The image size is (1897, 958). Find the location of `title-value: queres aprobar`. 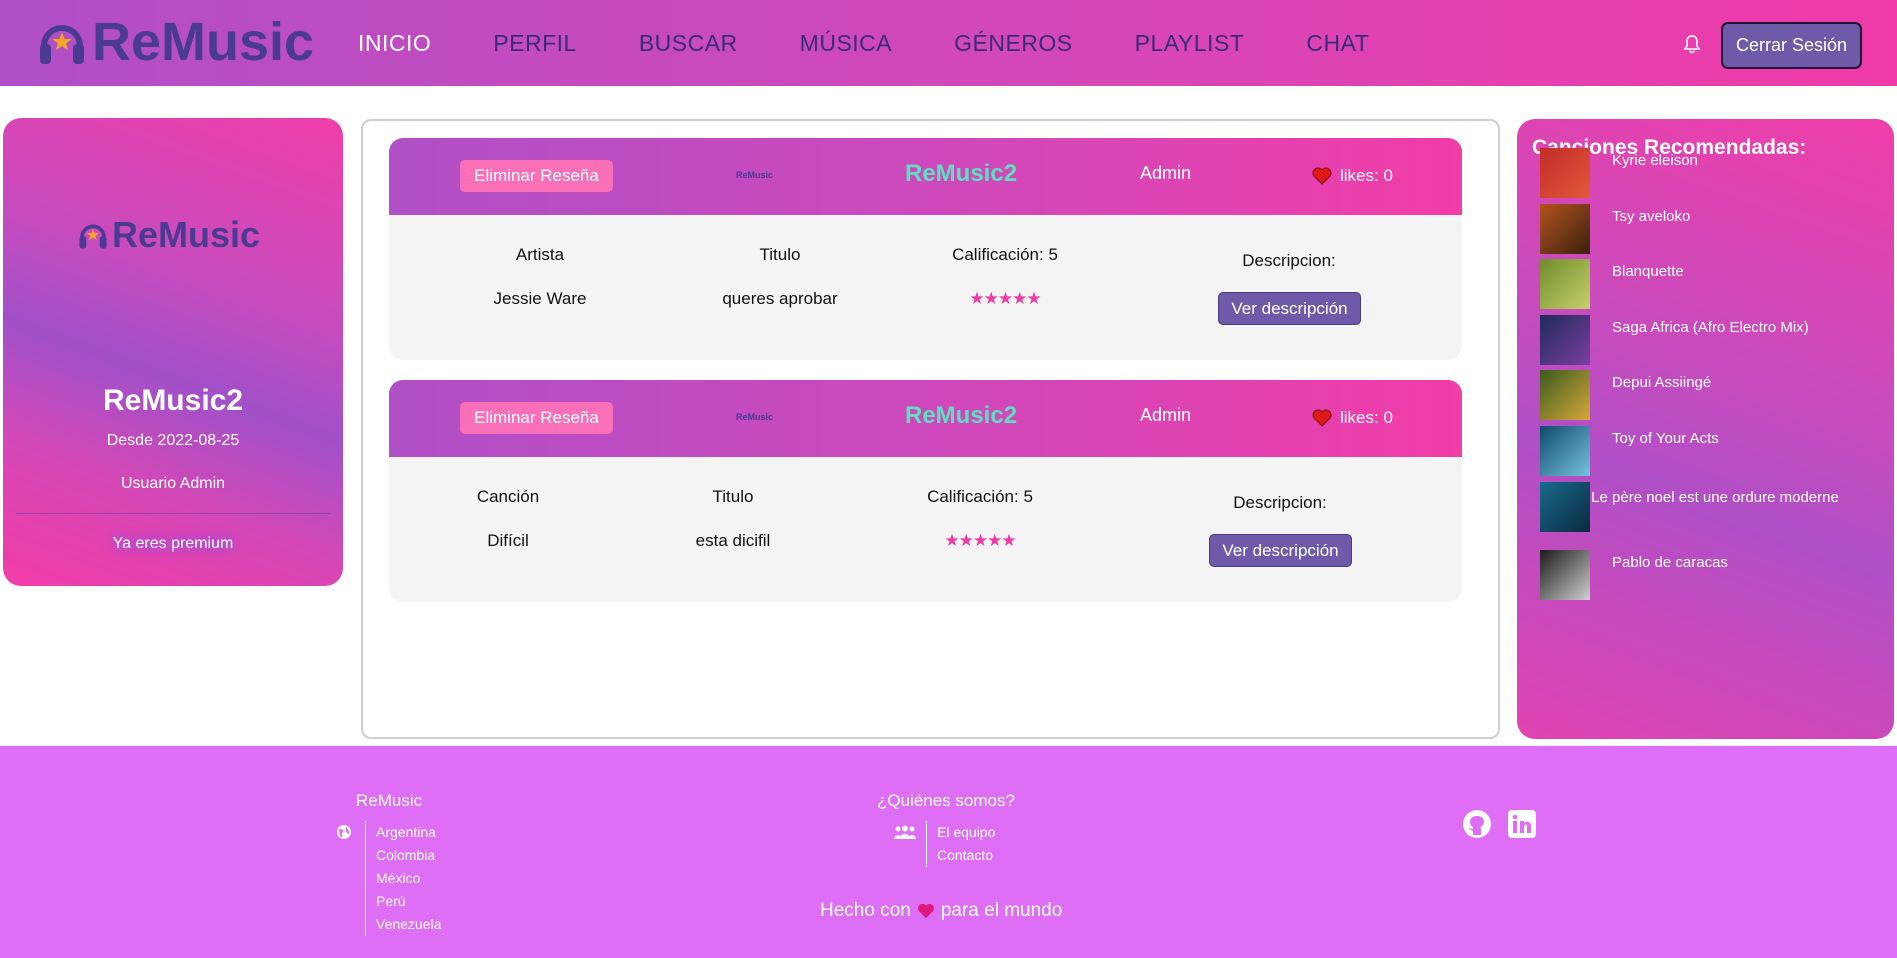

title-value: queres aprobar is located at coordinates (780, 298).